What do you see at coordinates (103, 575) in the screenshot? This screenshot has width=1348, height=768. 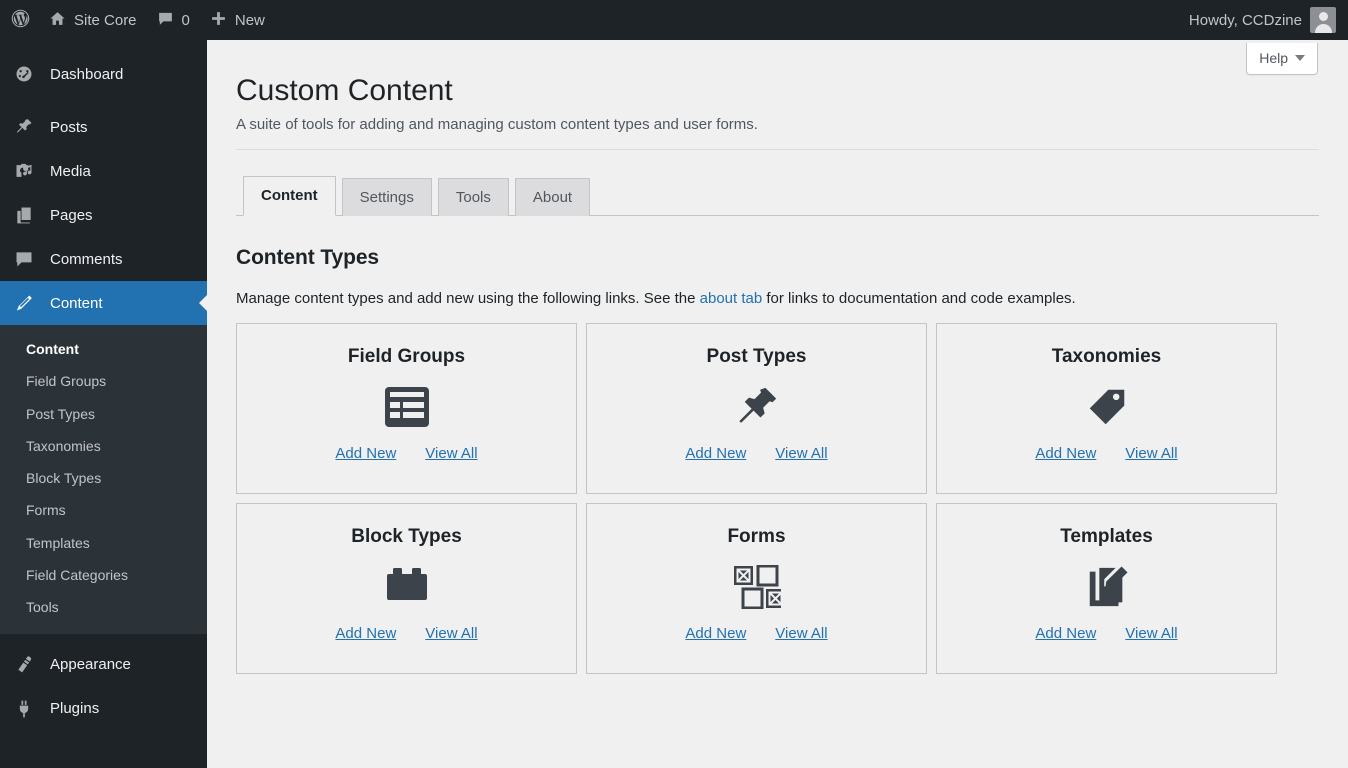 I see `submenu-item-field-categories: Field Categories` at bounding box center [103, 575].